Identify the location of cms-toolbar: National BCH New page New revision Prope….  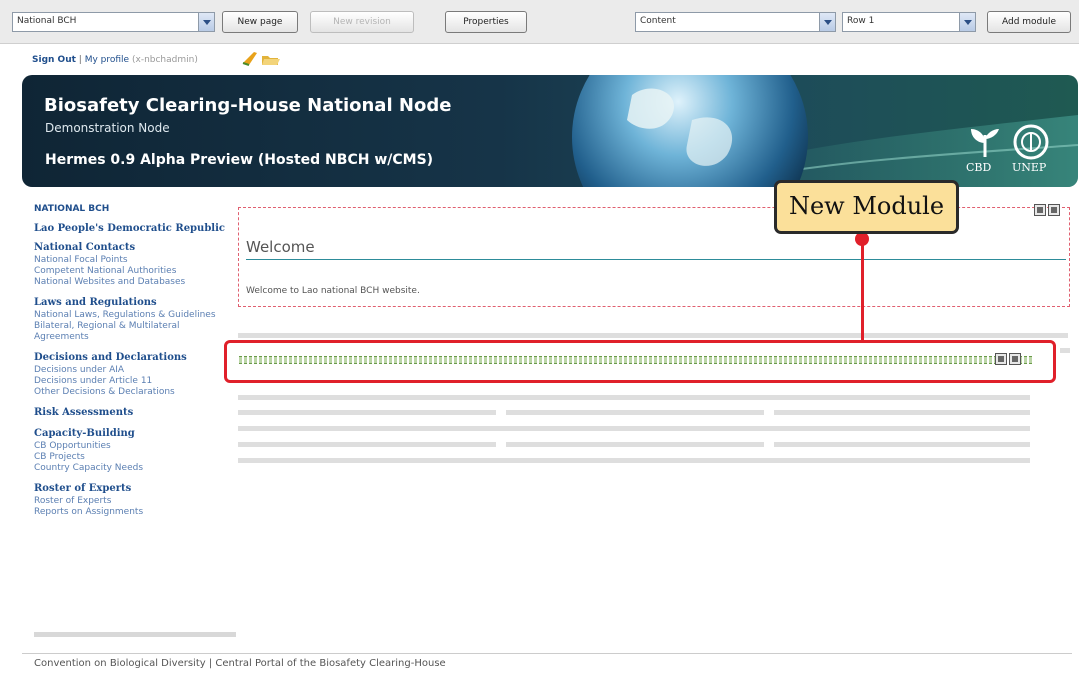
(539, 22).